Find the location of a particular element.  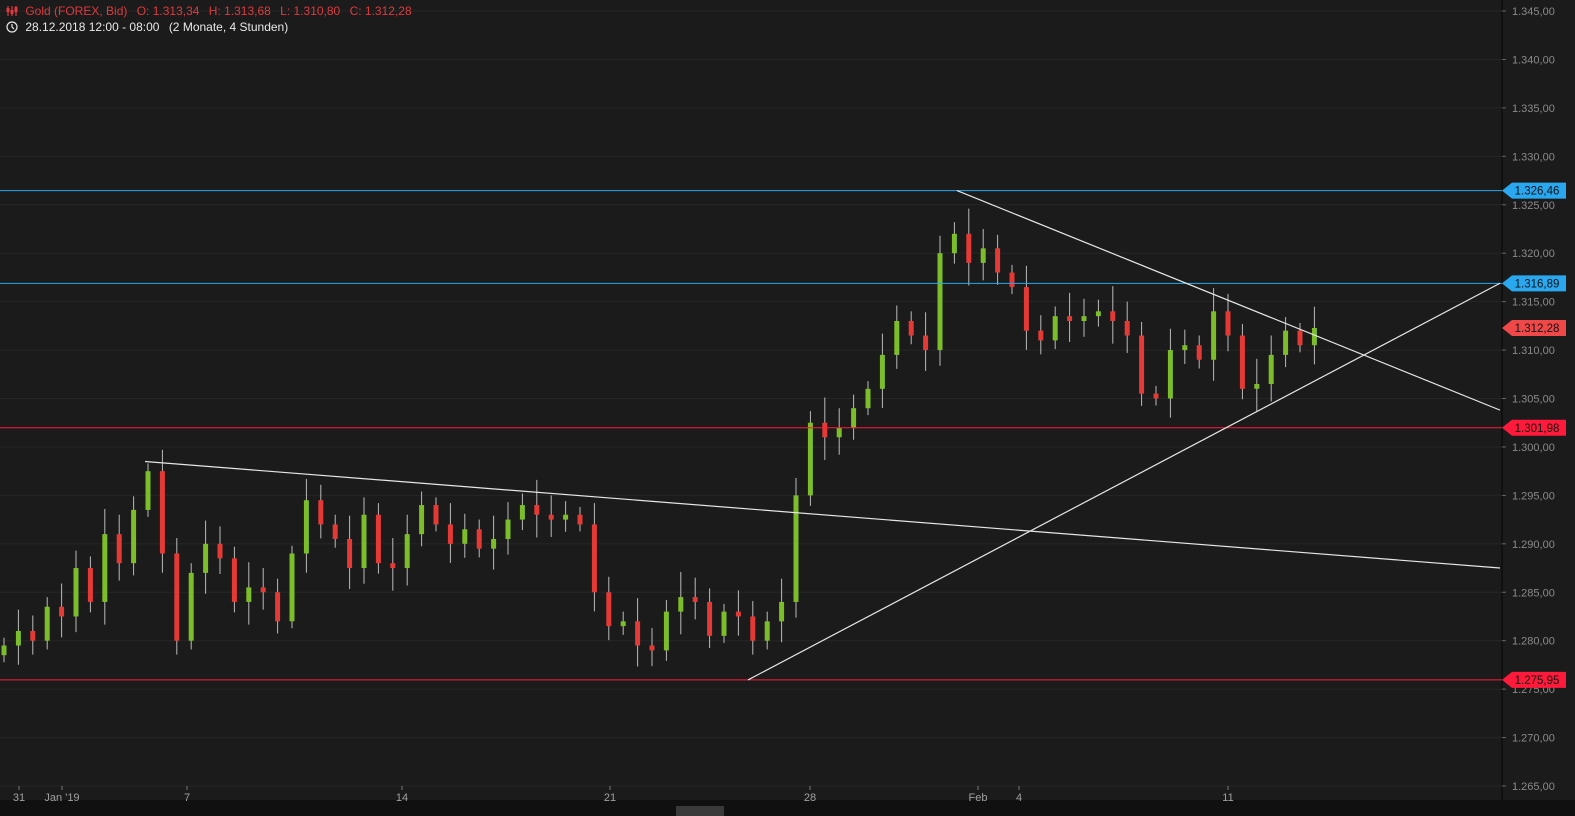

x-tick-label: Jan '19 is located at coordinates (61, 798).